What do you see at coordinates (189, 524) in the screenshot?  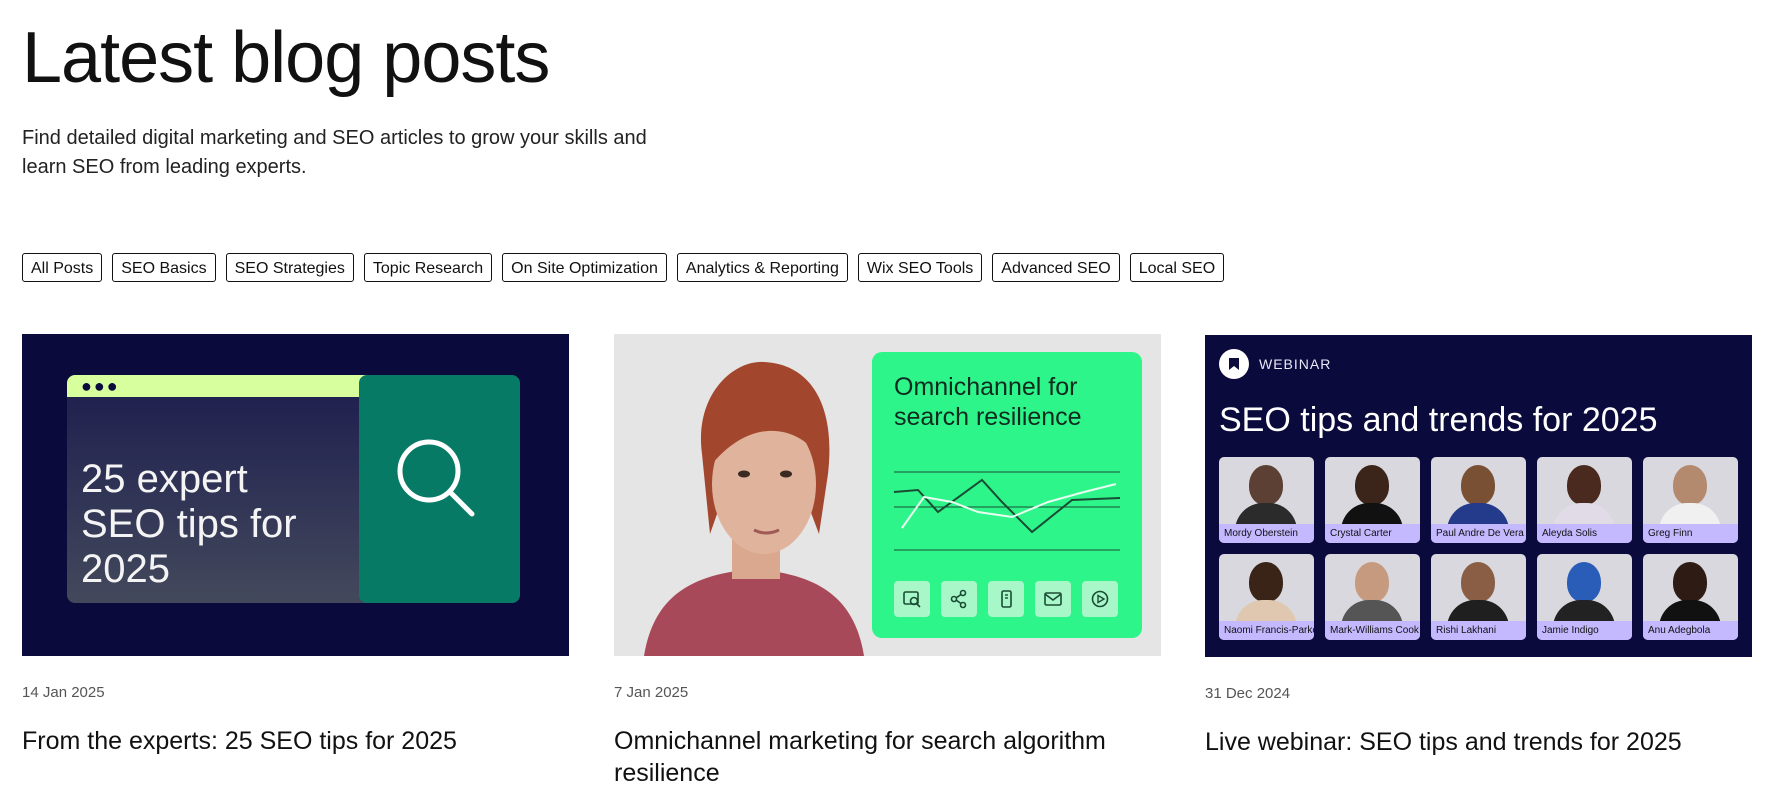 I see `thumbnail-headline: 25 expert SEO tips for 2025` at bounding box center [189, 524].